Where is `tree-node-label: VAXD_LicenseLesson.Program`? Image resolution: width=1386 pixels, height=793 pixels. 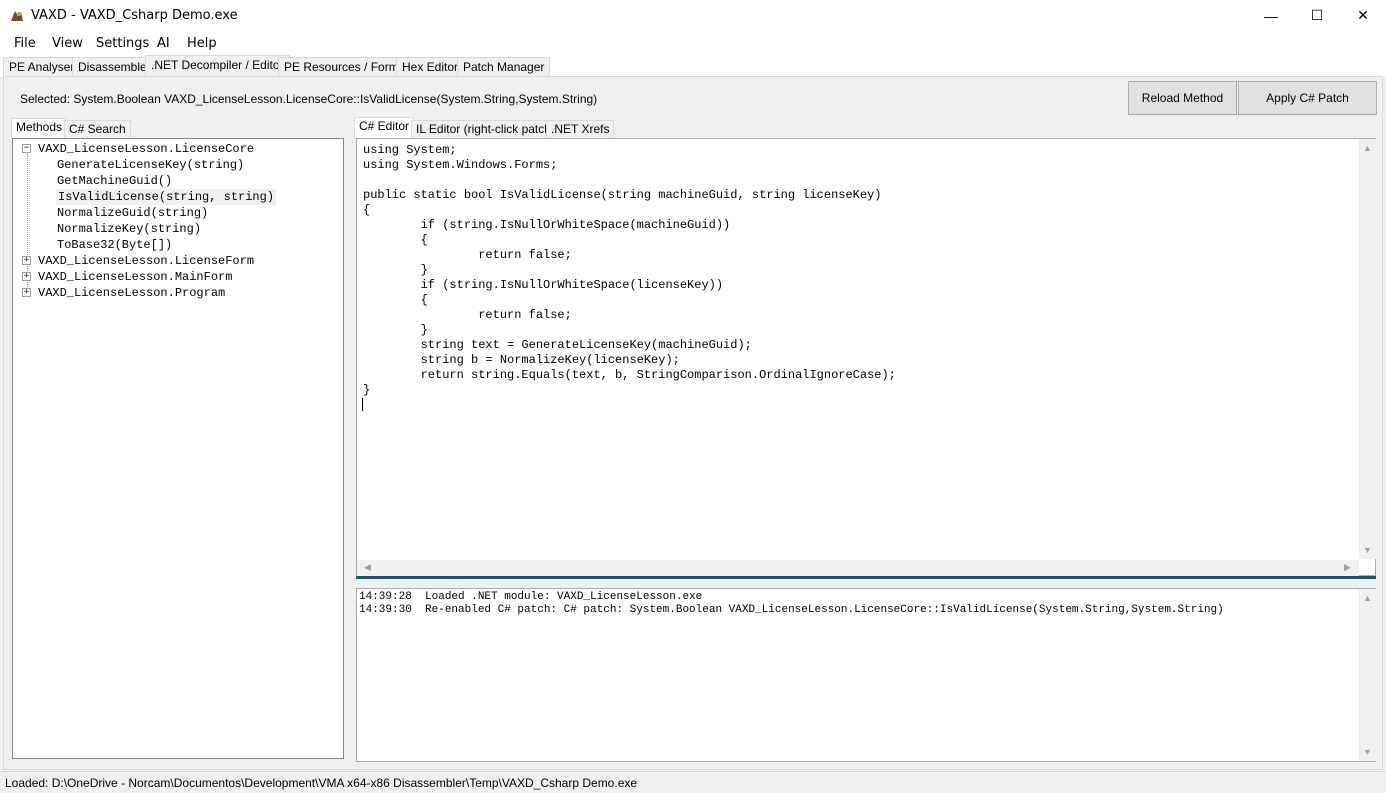
tree-node-label: VAXD_LicenseLesson.Program is located at coordinates (132, 293).